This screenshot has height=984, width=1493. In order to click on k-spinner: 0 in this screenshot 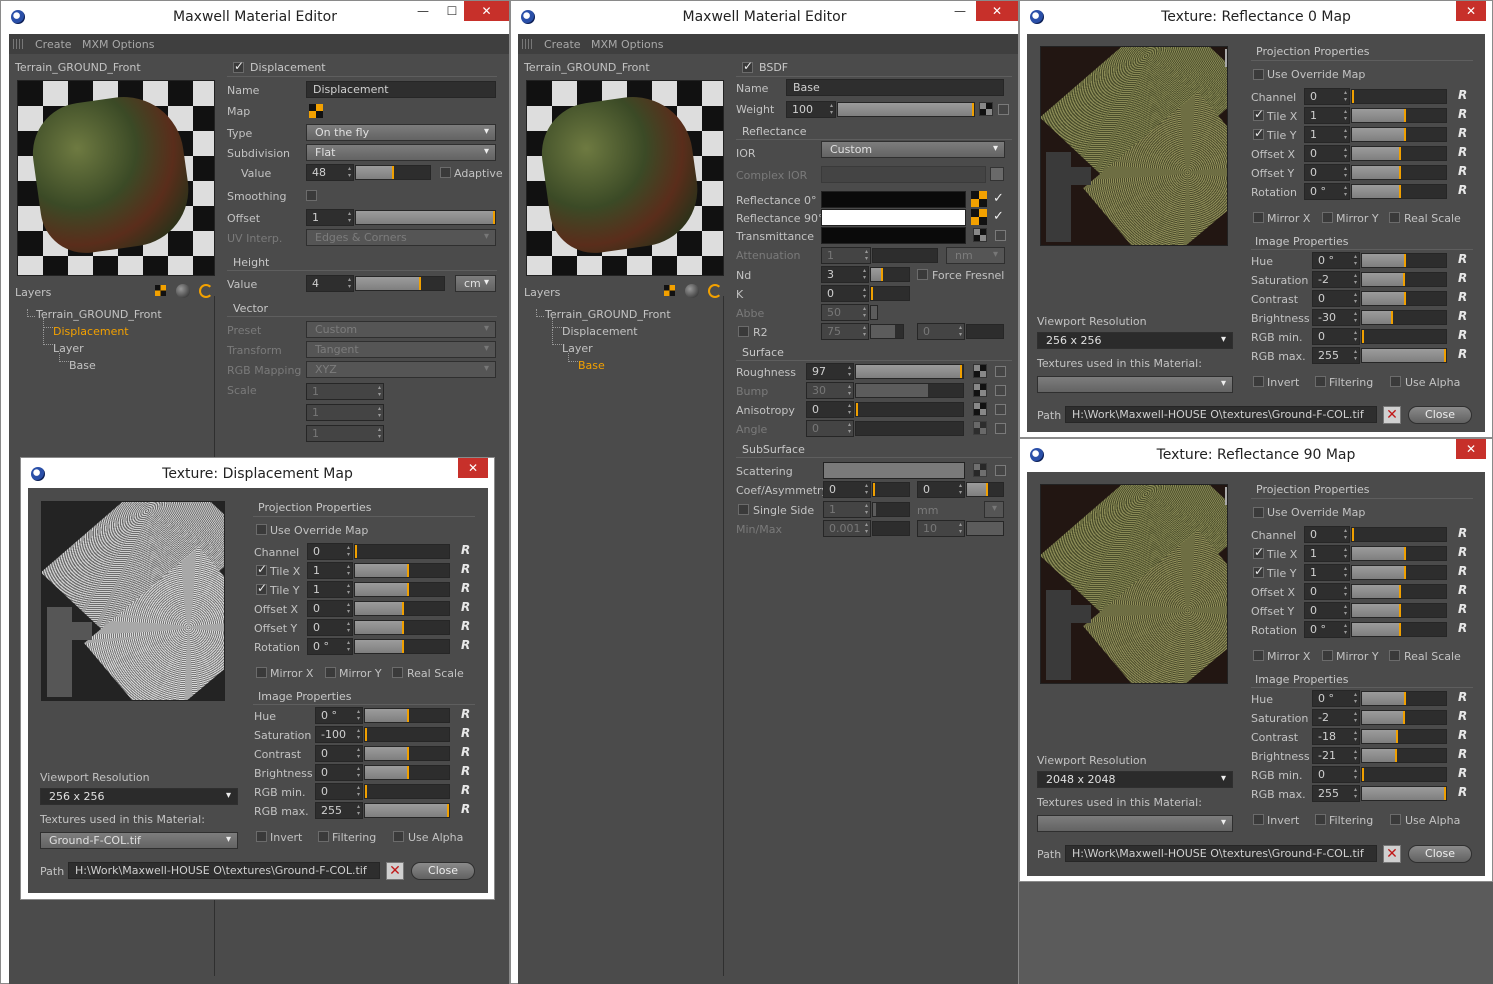, I will do `click(845, 293)`.